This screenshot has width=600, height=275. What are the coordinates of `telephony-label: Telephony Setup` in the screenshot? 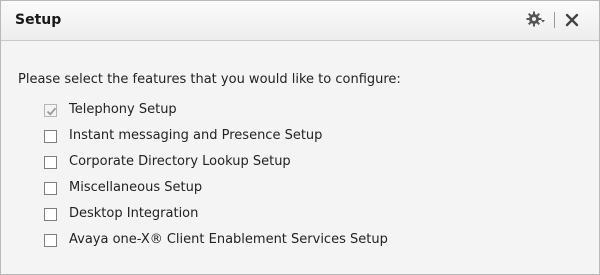 It's located at (123, 109).